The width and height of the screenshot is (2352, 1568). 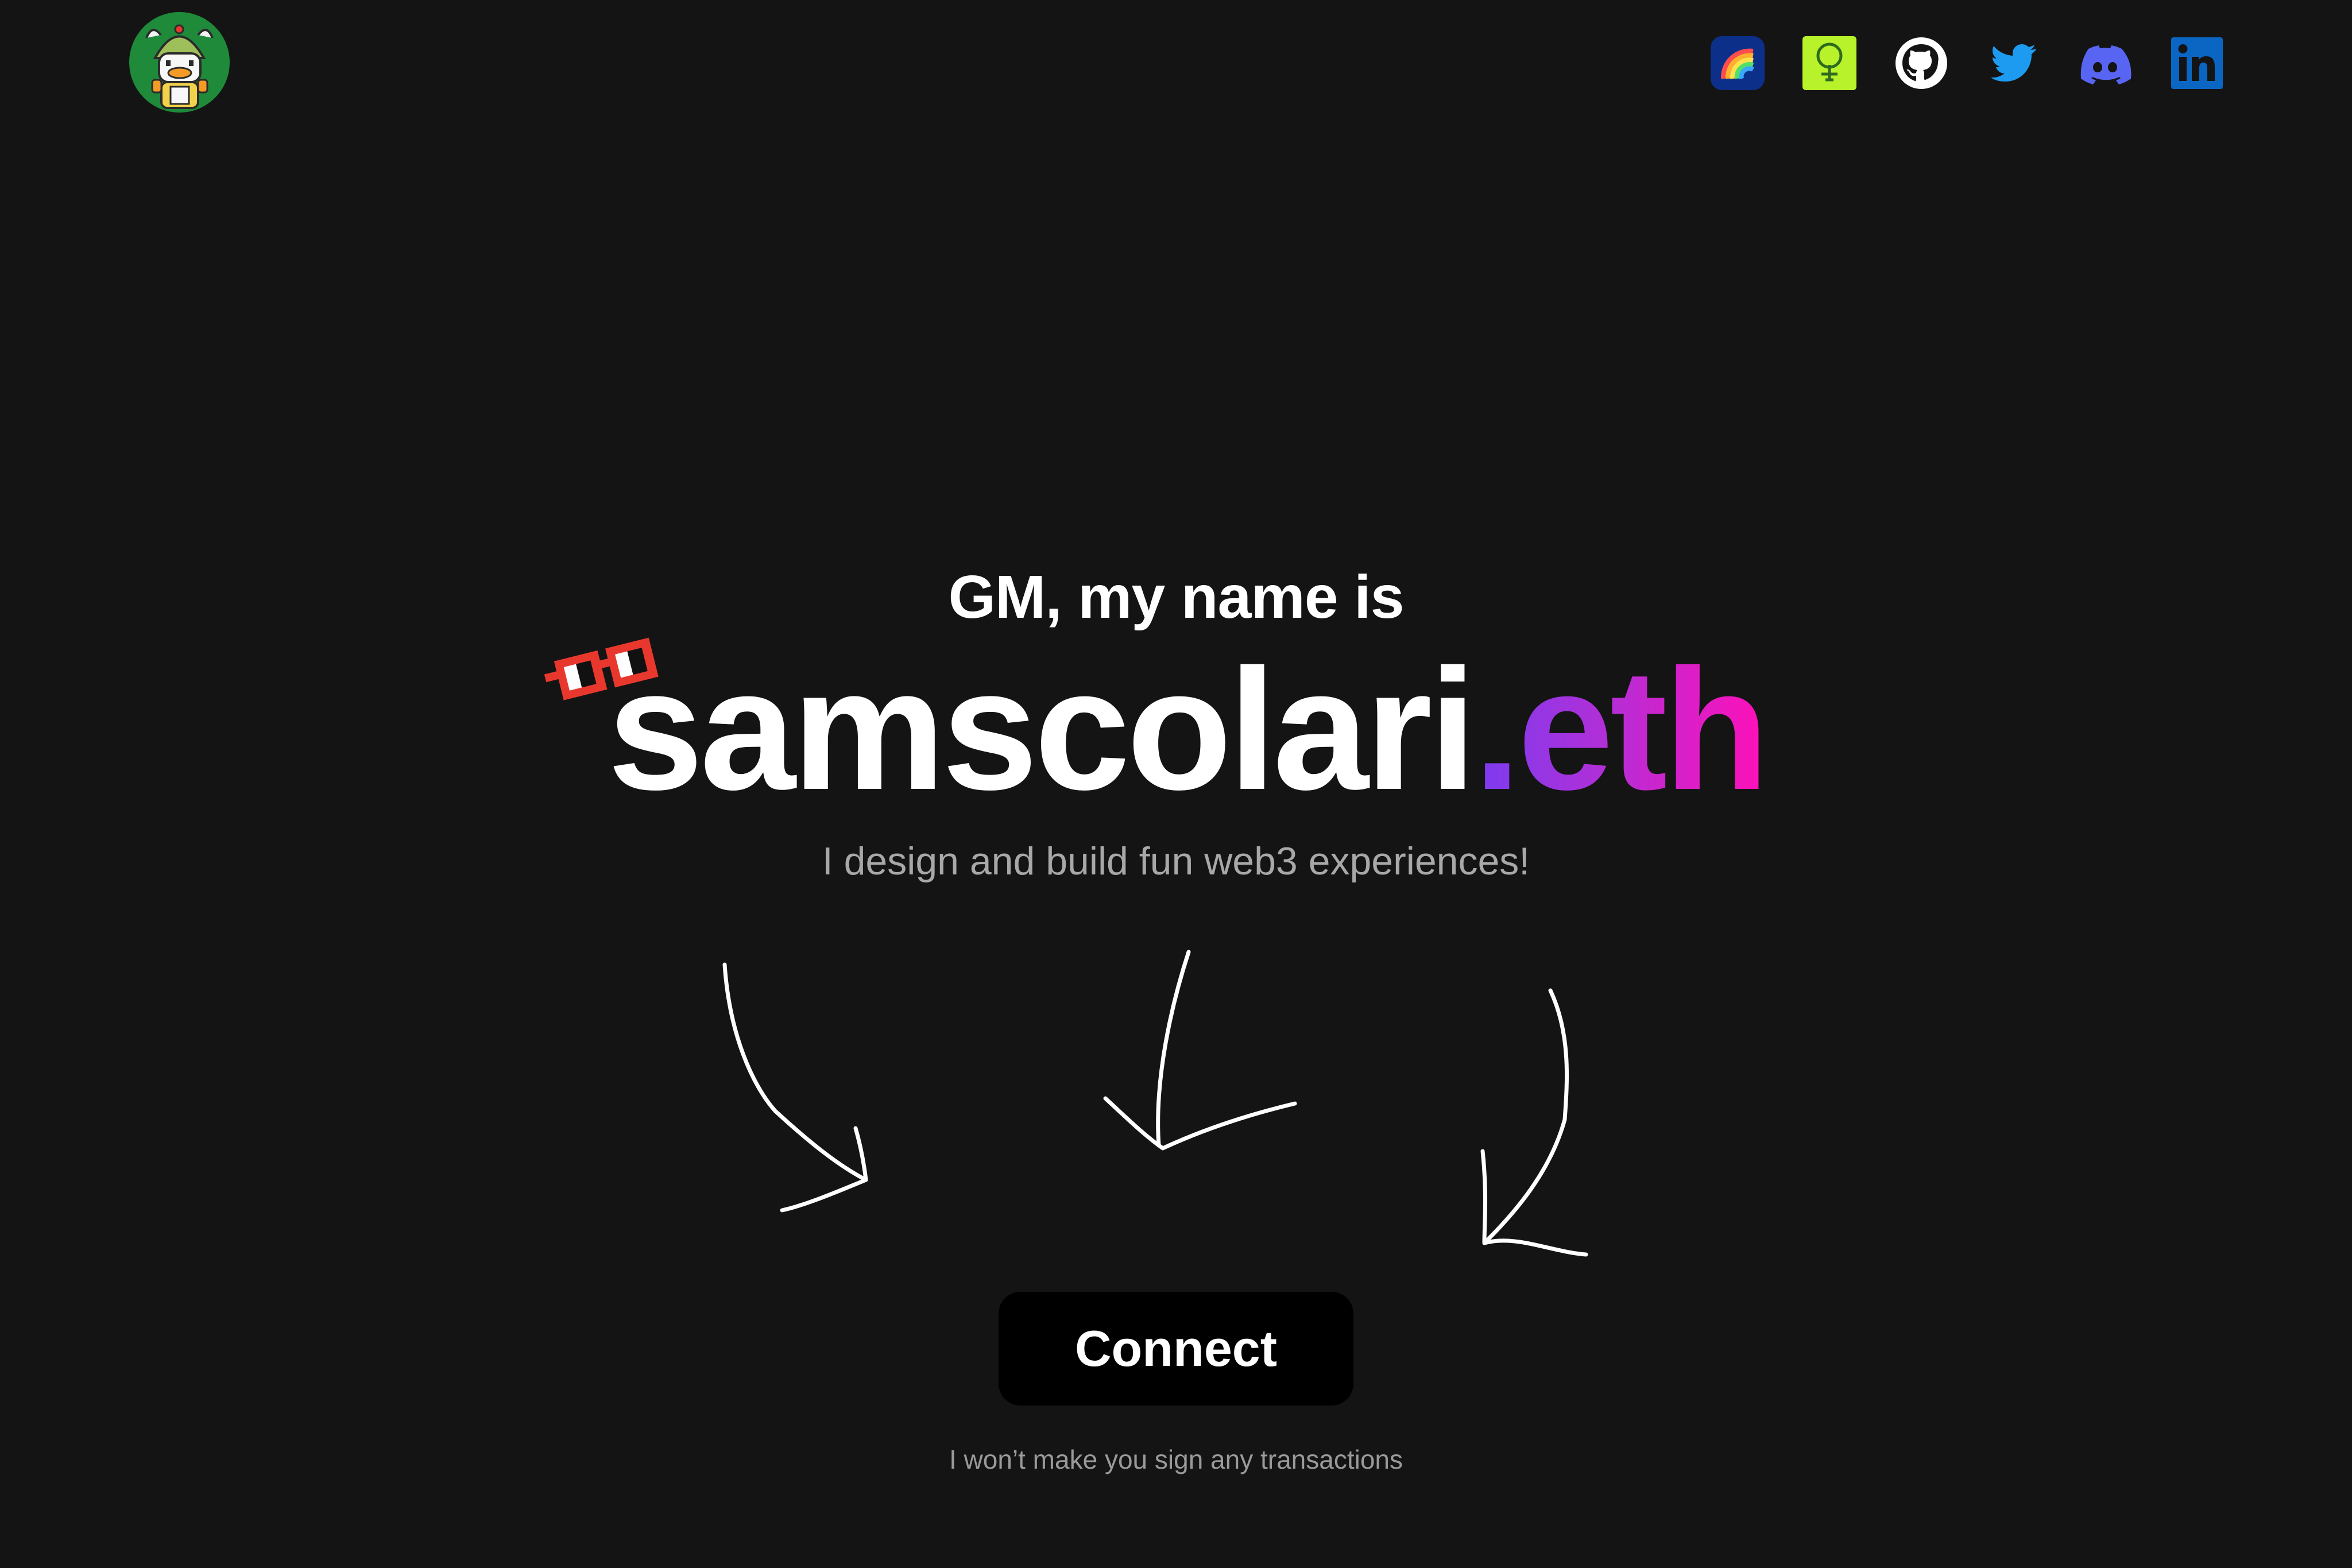 I want to click on ens-name-headline: samscolari.eth, so click(x=1188, y=729).